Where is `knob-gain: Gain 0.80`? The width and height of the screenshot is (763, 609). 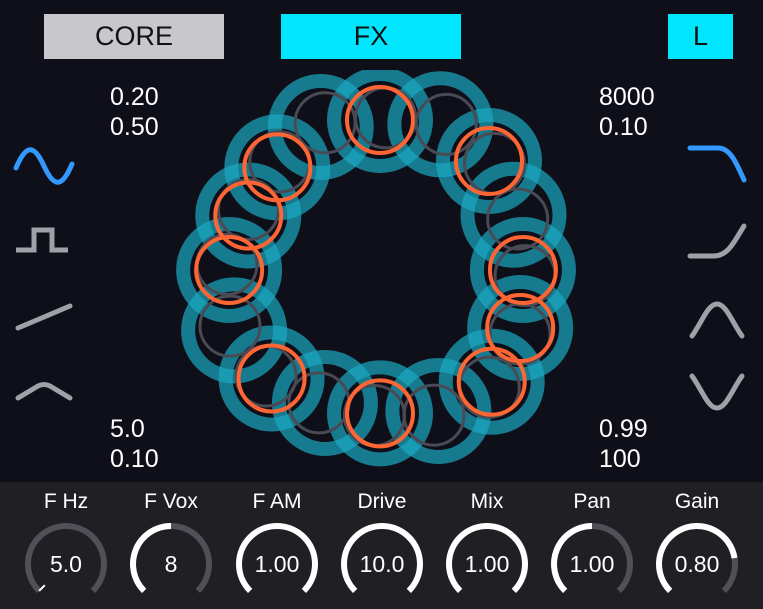 knob-gain: Gain 0.80 is located at coordinates (697, 545).